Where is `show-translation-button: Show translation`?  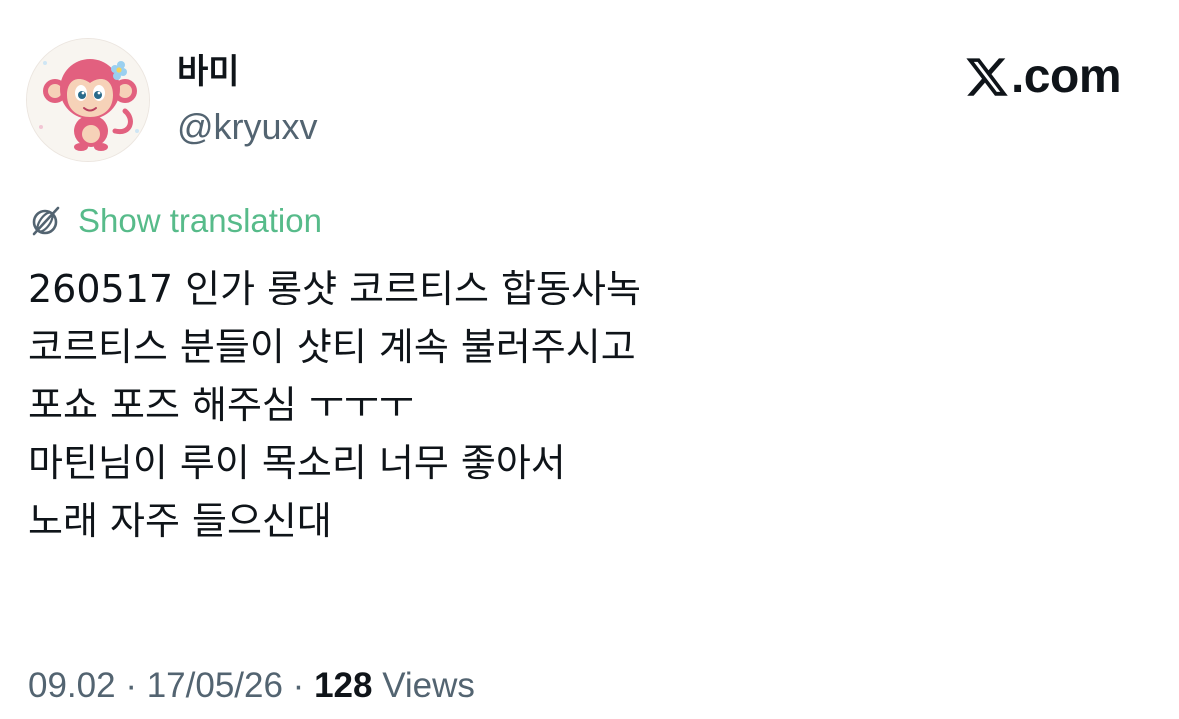 show-translation-button: Show translation is located at coordinates (175, 221).